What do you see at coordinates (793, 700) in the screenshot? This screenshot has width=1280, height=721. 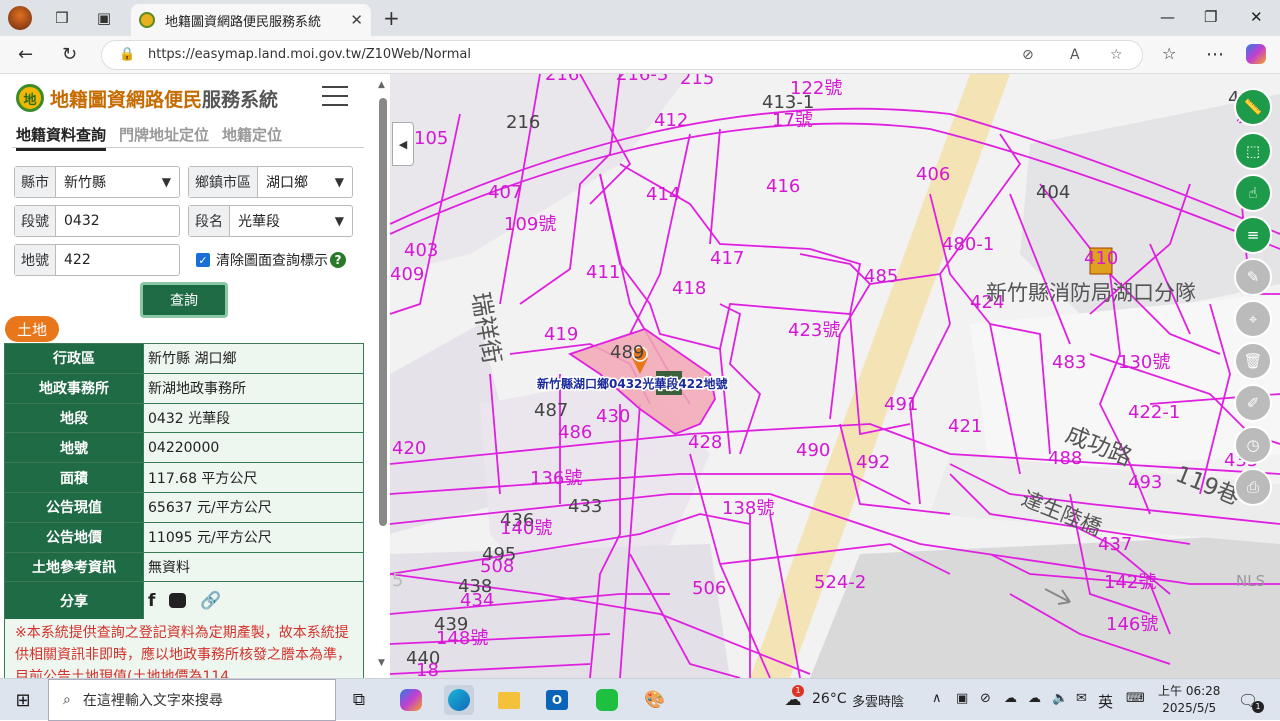 I see `weather-icon: ☁ 1` at bounding box center [793, 700].